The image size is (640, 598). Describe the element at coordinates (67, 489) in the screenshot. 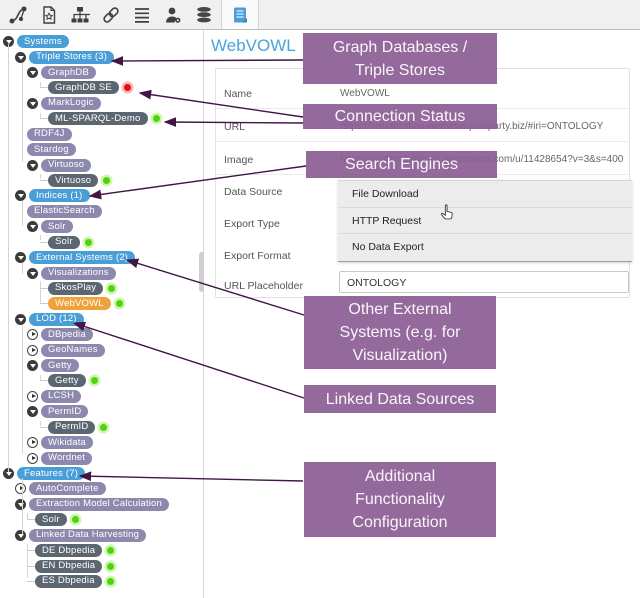

I see `tree-node-autocomplete: AutoComplete` at that location.